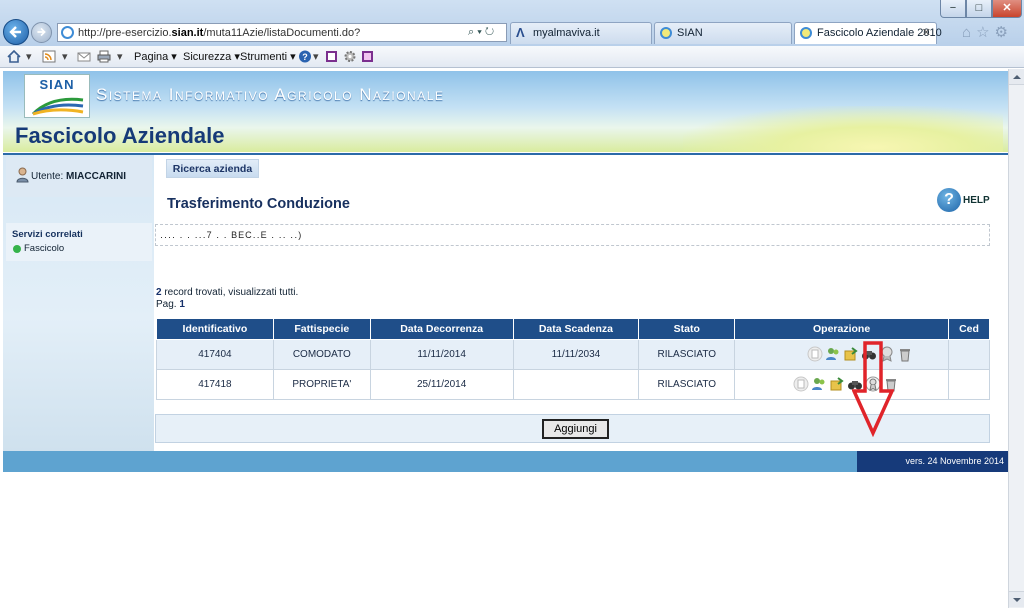  I want to click on column-header-operazione: Operazione, so click(841, 329).